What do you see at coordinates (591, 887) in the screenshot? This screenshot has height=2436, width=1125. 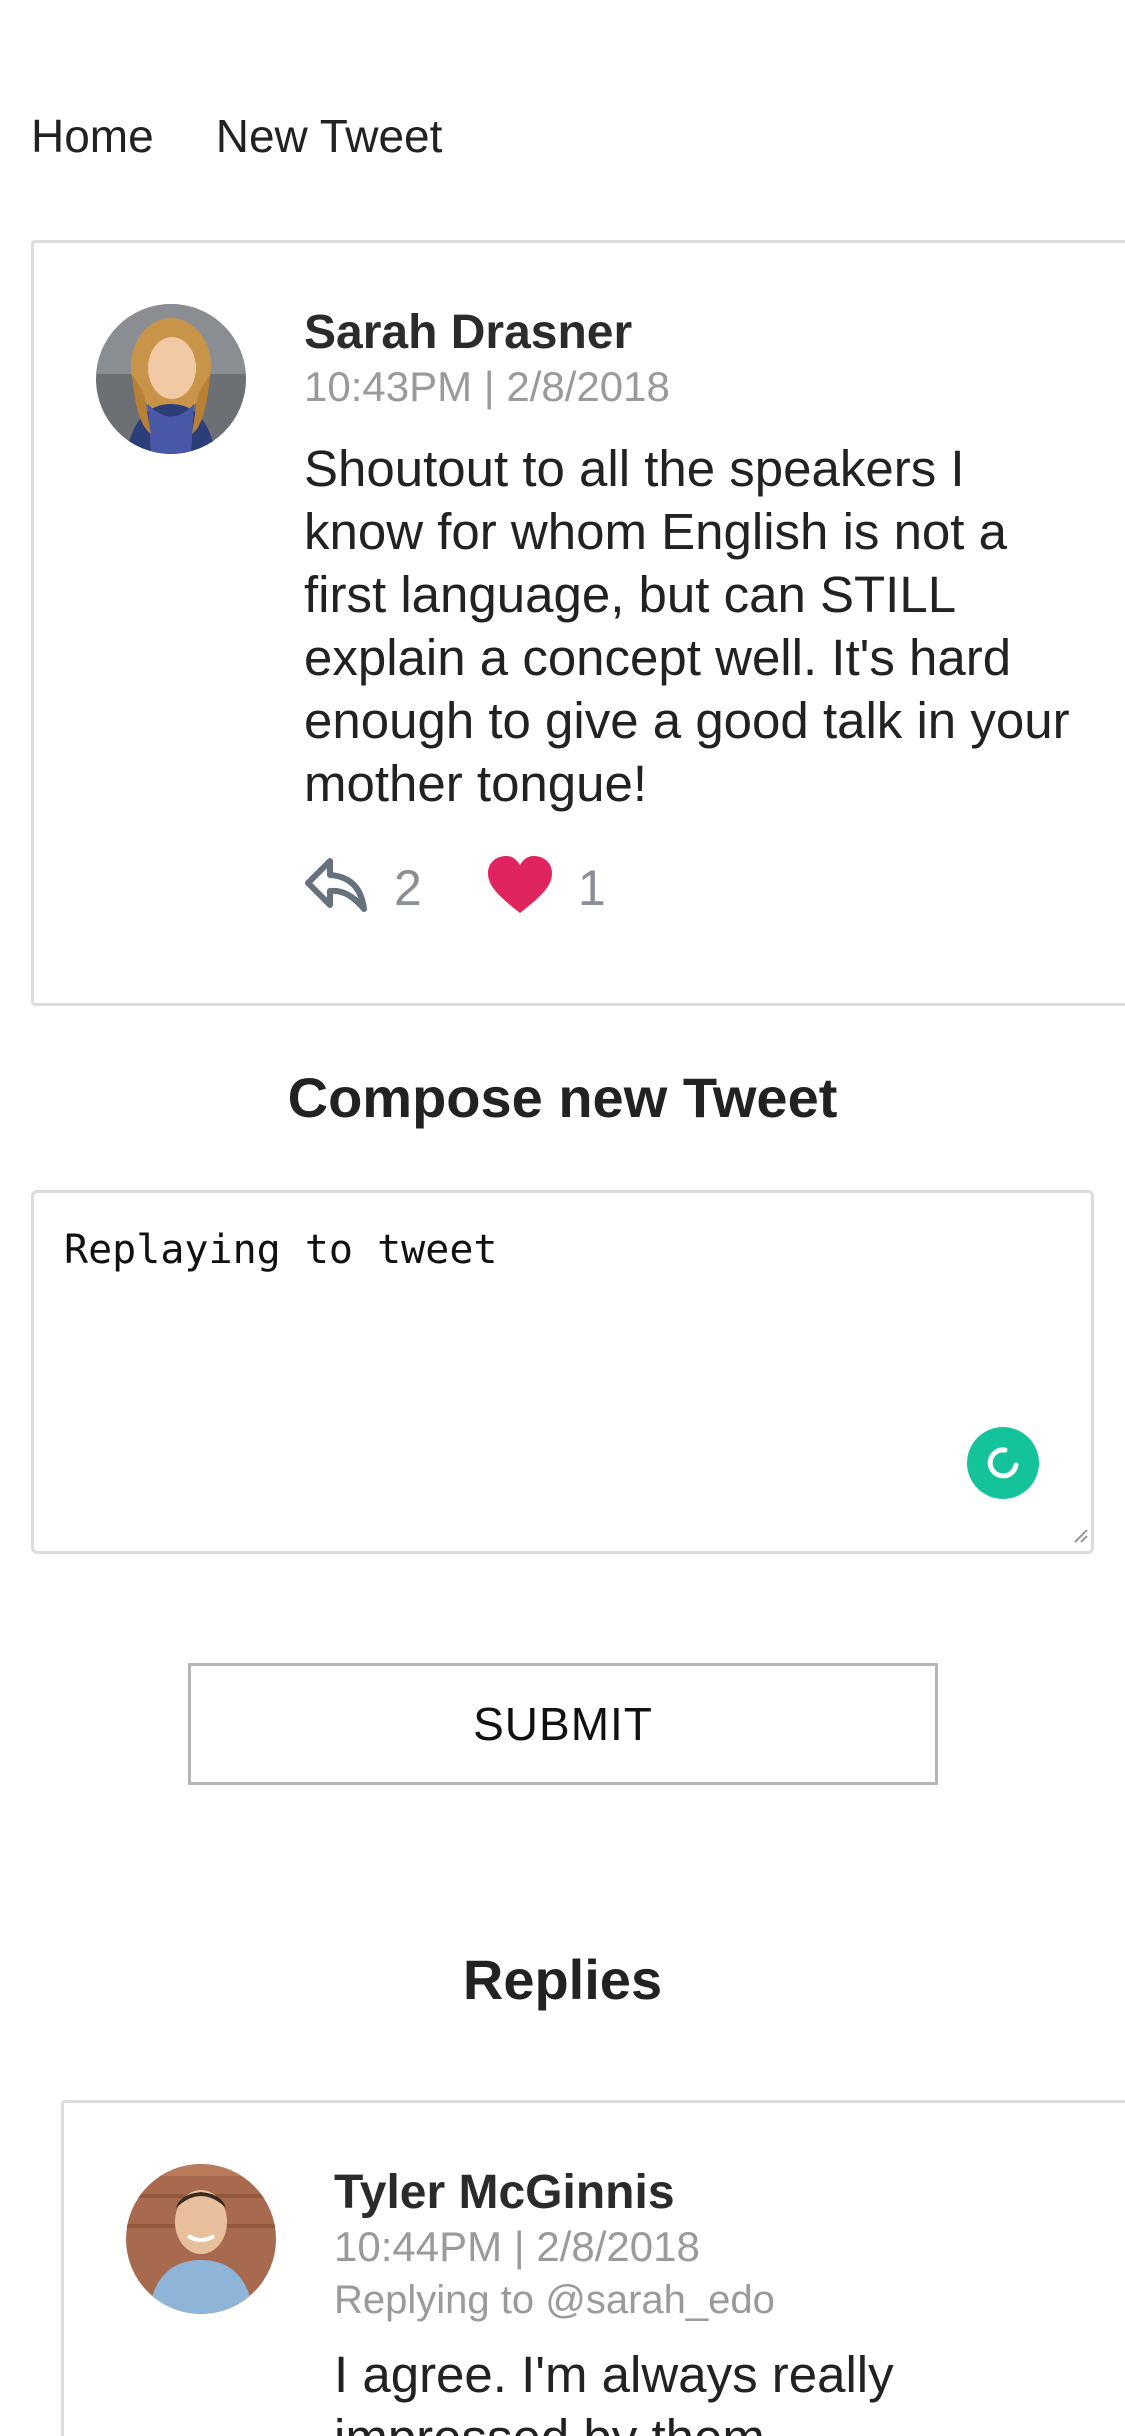 I see `like-count: 1` at bounding box center [591, 887].